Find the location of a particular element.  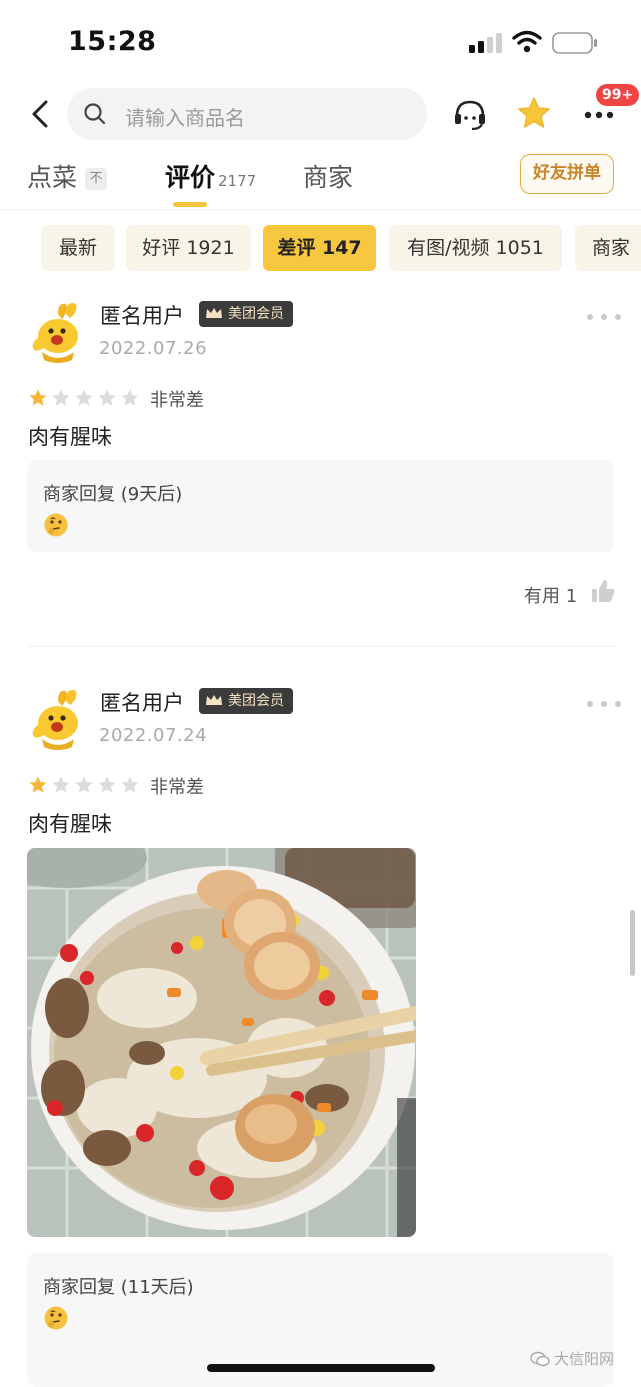

favorite-star-icon is located at coordinates (534, 113).